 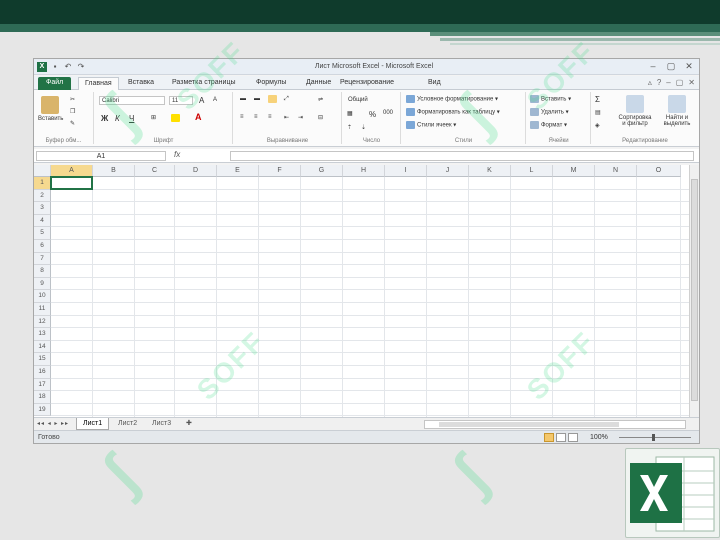 What do you see at coordinates (72, 123) in the screenshot?
I see `format-painter-icon: ✎` at bounding box center [72, 123].